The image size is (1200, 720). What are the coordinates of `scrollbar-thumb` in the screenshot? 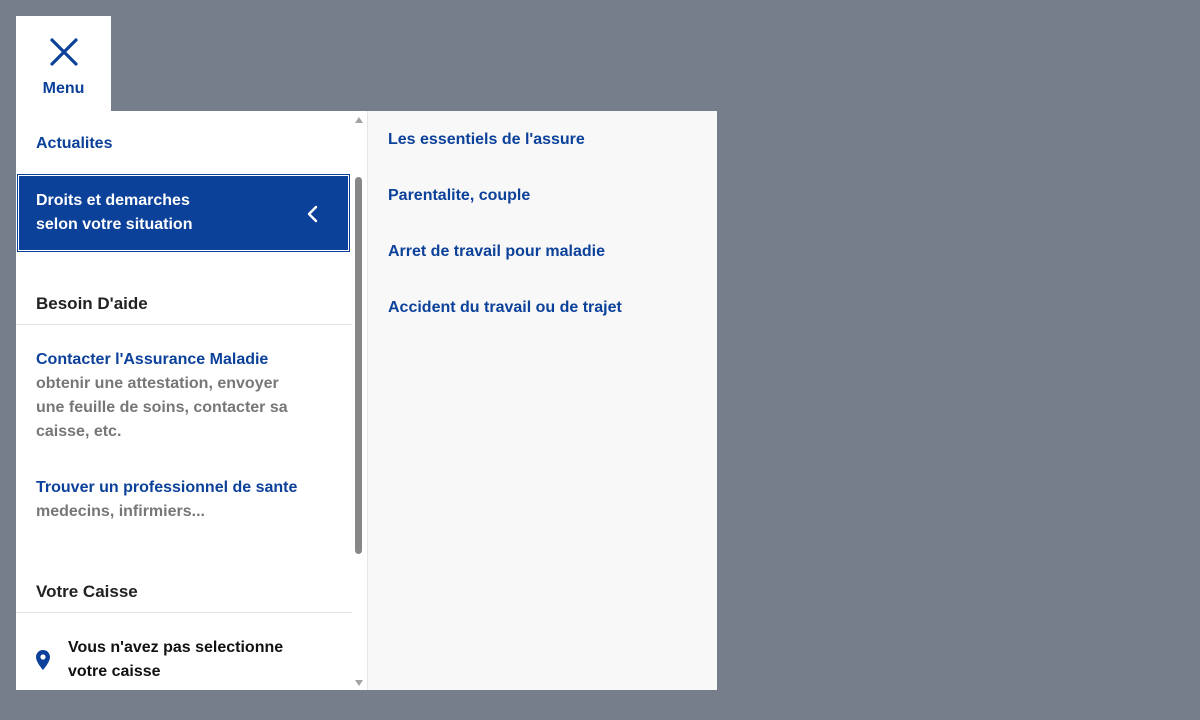 It's located at (358, 365).